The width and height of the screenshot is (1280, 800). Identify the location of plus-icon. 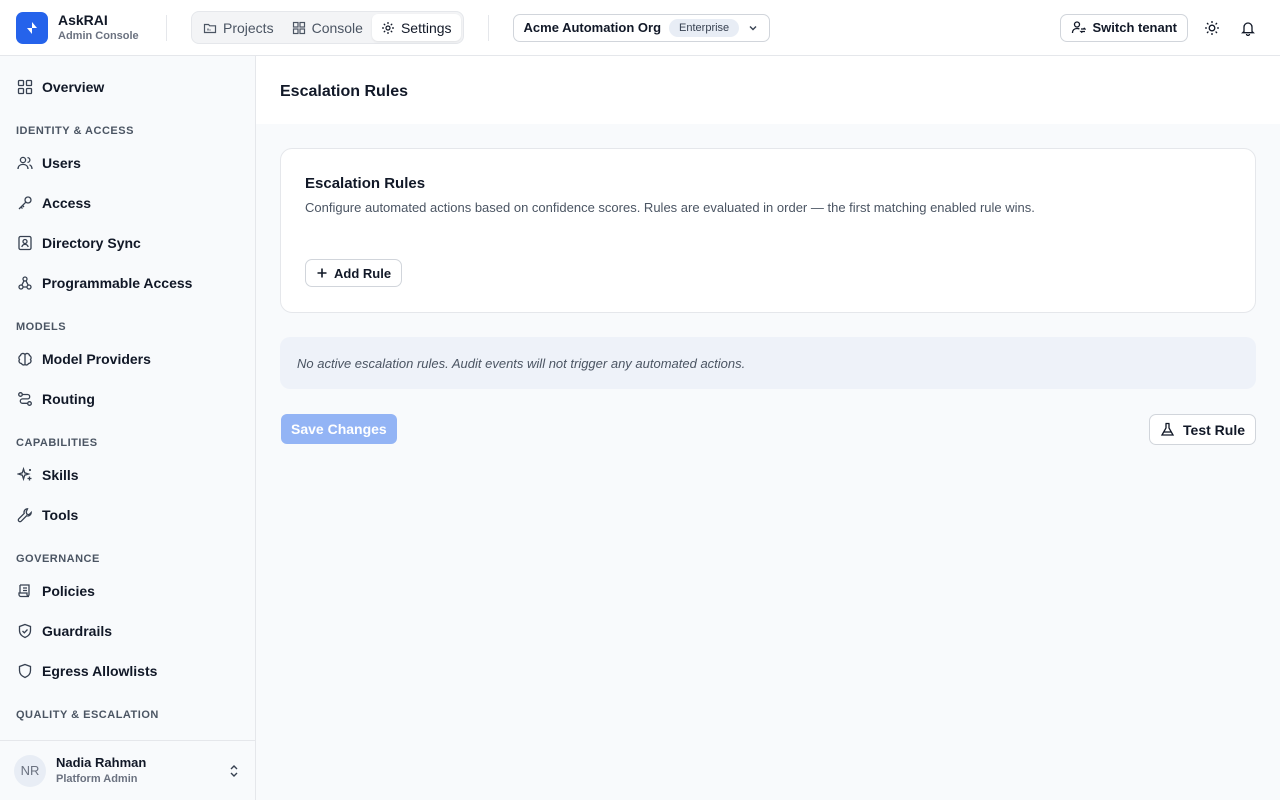
(322, 273).